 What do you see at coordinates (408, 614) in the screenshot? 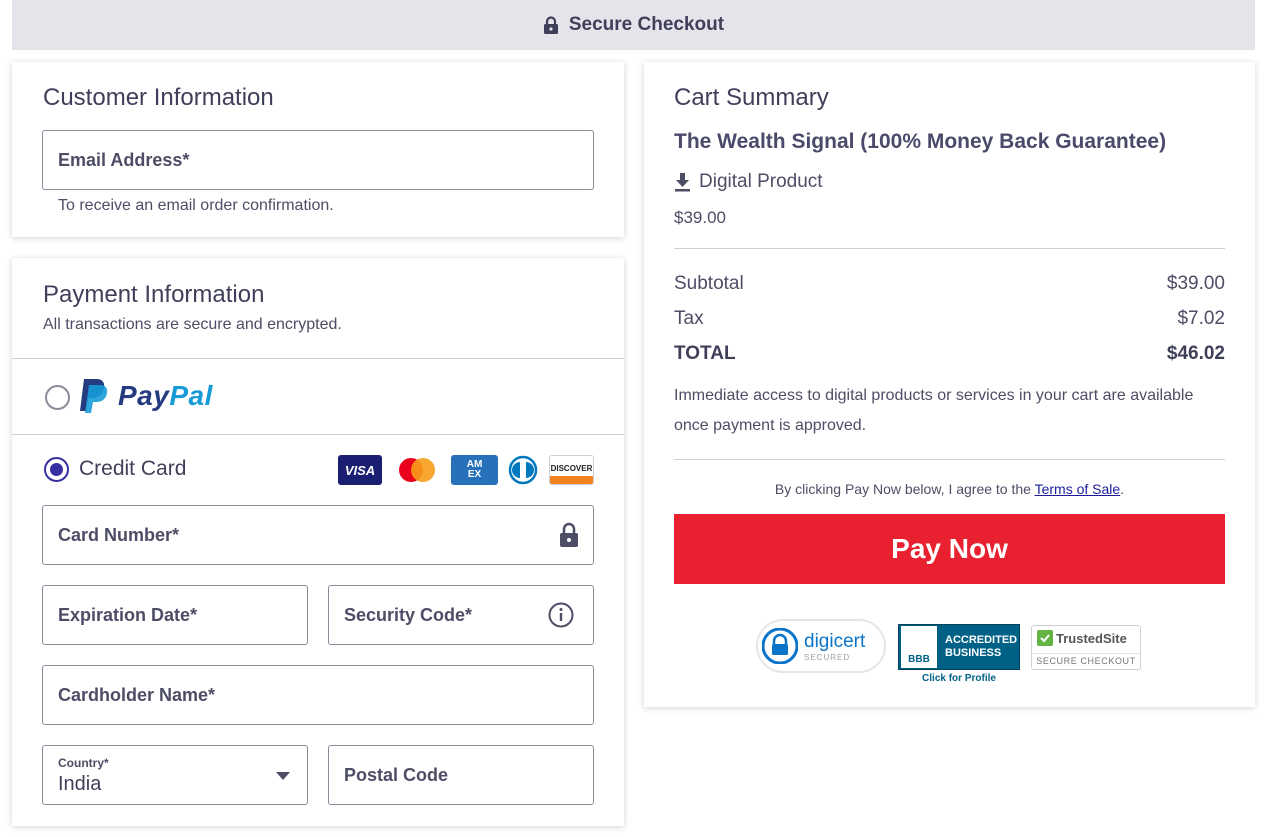
I see `security-code-label: Security Code*` at bounding box center [408, 614].